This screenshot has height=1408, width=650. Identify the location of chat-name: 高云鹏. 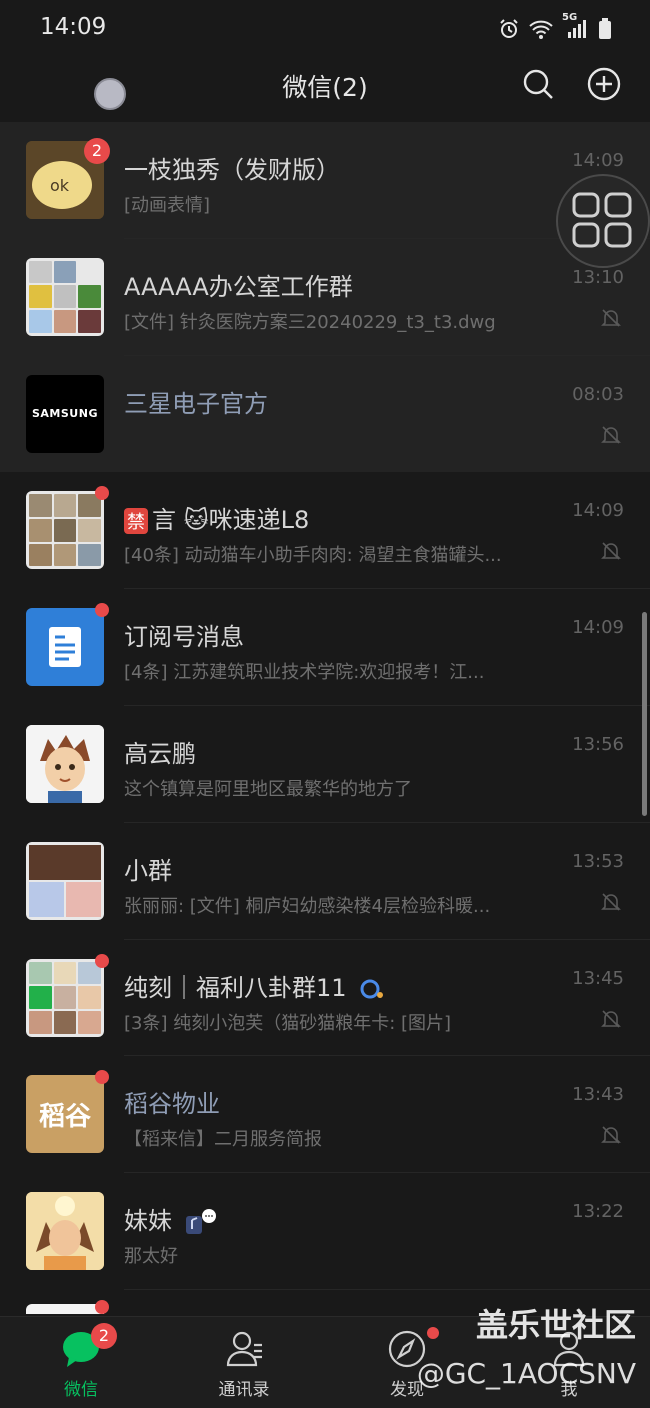
(160, 753).